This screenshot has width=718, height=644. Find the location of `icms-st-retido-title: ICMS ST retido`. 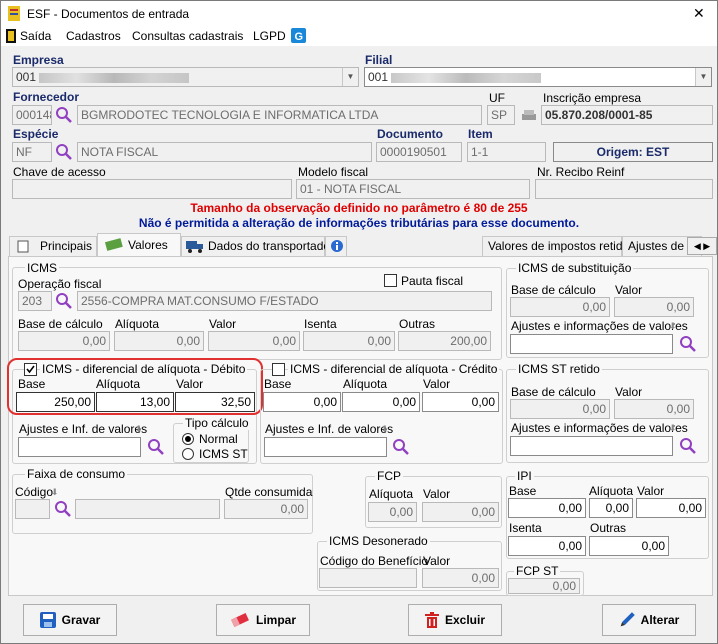

icms-st-retido-title: ICMS ST retido is located at coordinates (559, 369).